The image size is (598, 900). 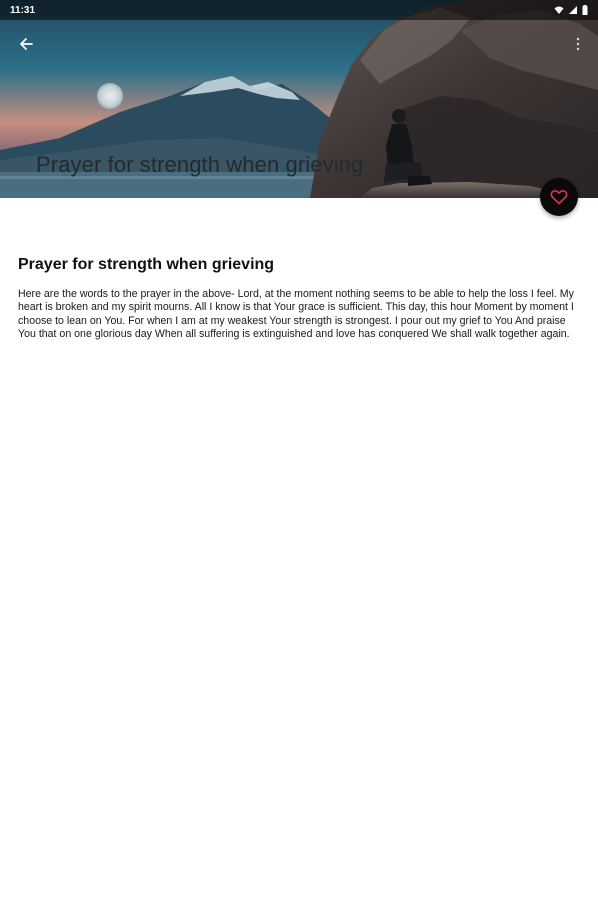 I want to click on signal-icon, so click(x=573, y=10).